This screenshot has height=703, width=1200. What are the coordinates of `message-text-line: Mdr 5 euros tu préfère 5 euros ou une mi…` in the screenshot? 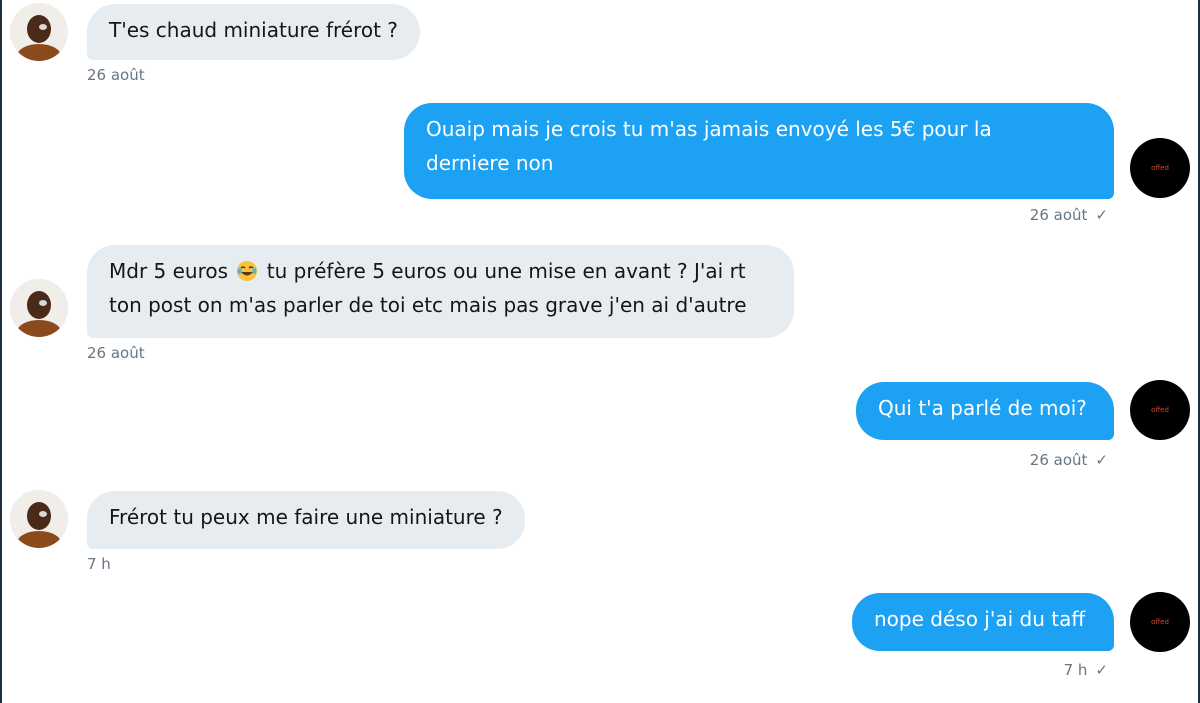 It's located at (440, 271).